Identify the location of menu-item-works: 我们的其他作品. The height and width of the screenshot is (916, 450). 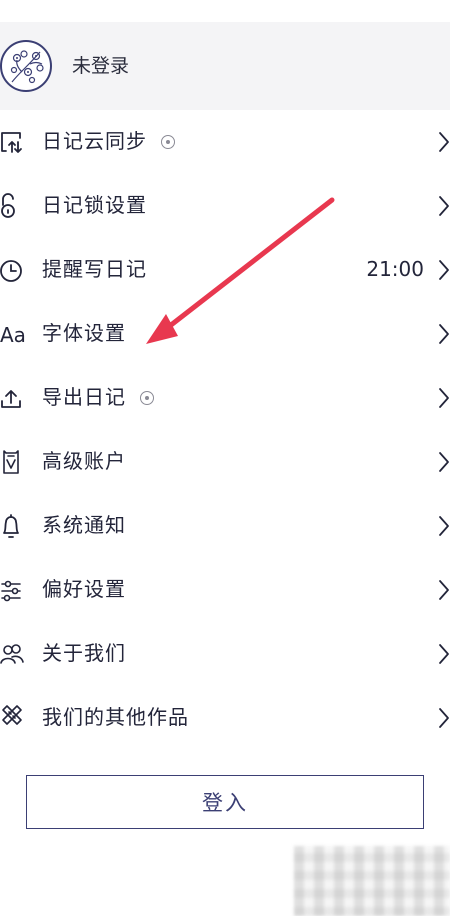
(225, 718).